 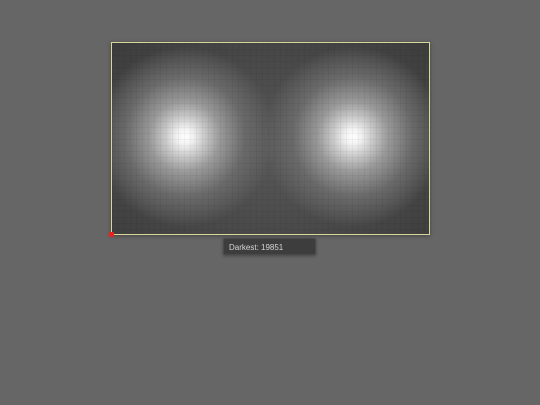 What do you see at coordinates (111, 234) in the screenshot?
I see `darkest-pixel-marker` at bounding box center [111, 234].